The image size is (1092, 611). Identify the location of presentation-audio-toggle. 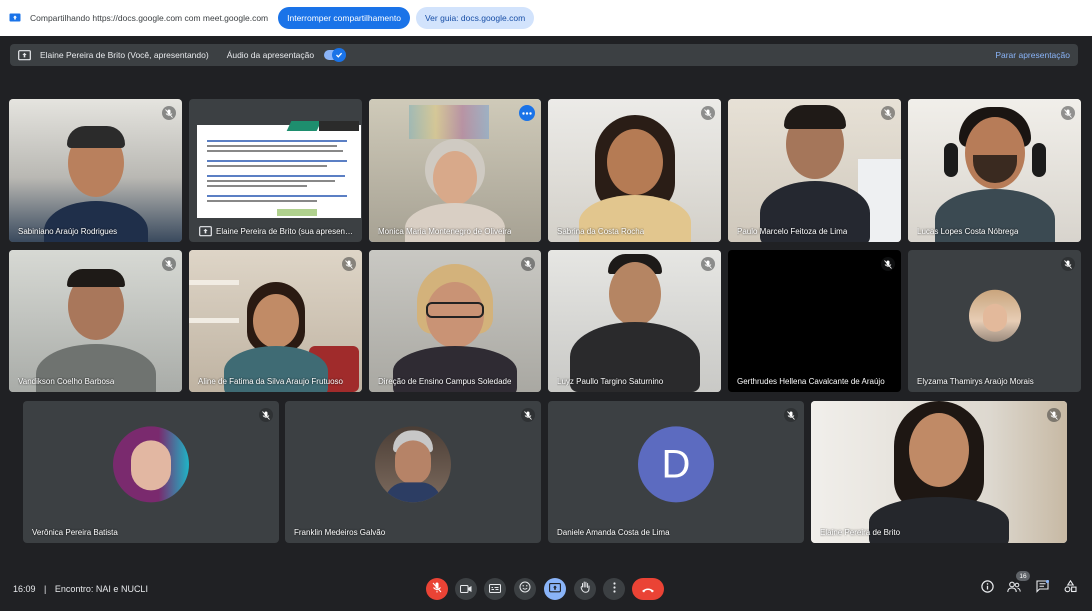
(335, 55).